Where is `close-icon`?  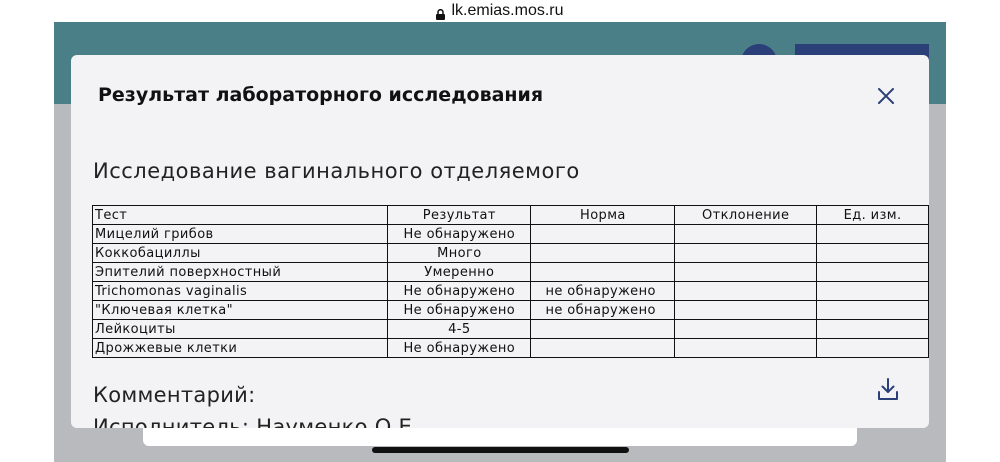 close-icon is located at coordinates (886, 96).